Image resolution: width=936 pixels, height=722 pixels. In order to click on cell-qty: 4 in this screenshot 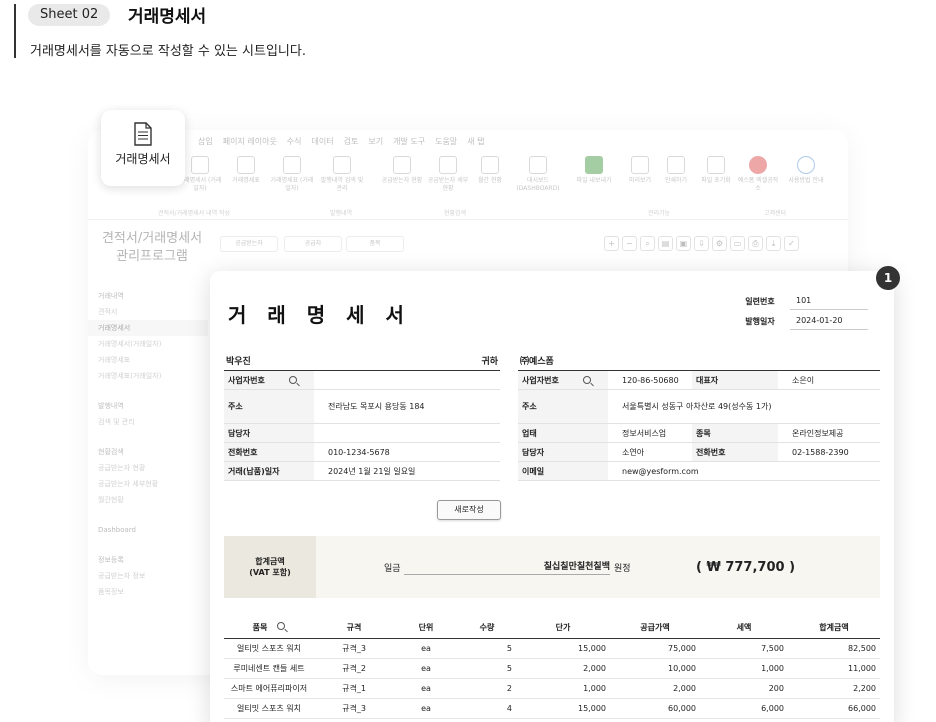, I will do `click(487, 708)`.